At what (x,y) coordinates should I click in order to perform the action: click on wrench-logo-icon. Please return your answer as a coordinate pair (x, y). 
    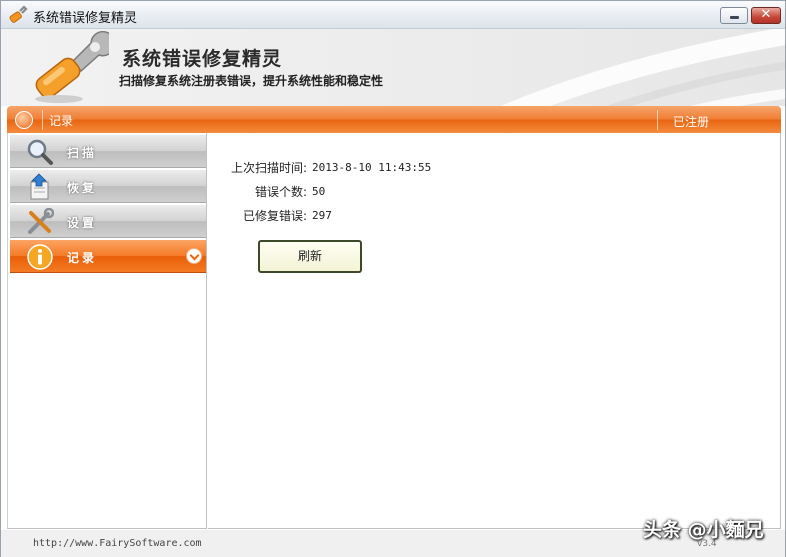
    Looking at the image, I should click on (72, 67).